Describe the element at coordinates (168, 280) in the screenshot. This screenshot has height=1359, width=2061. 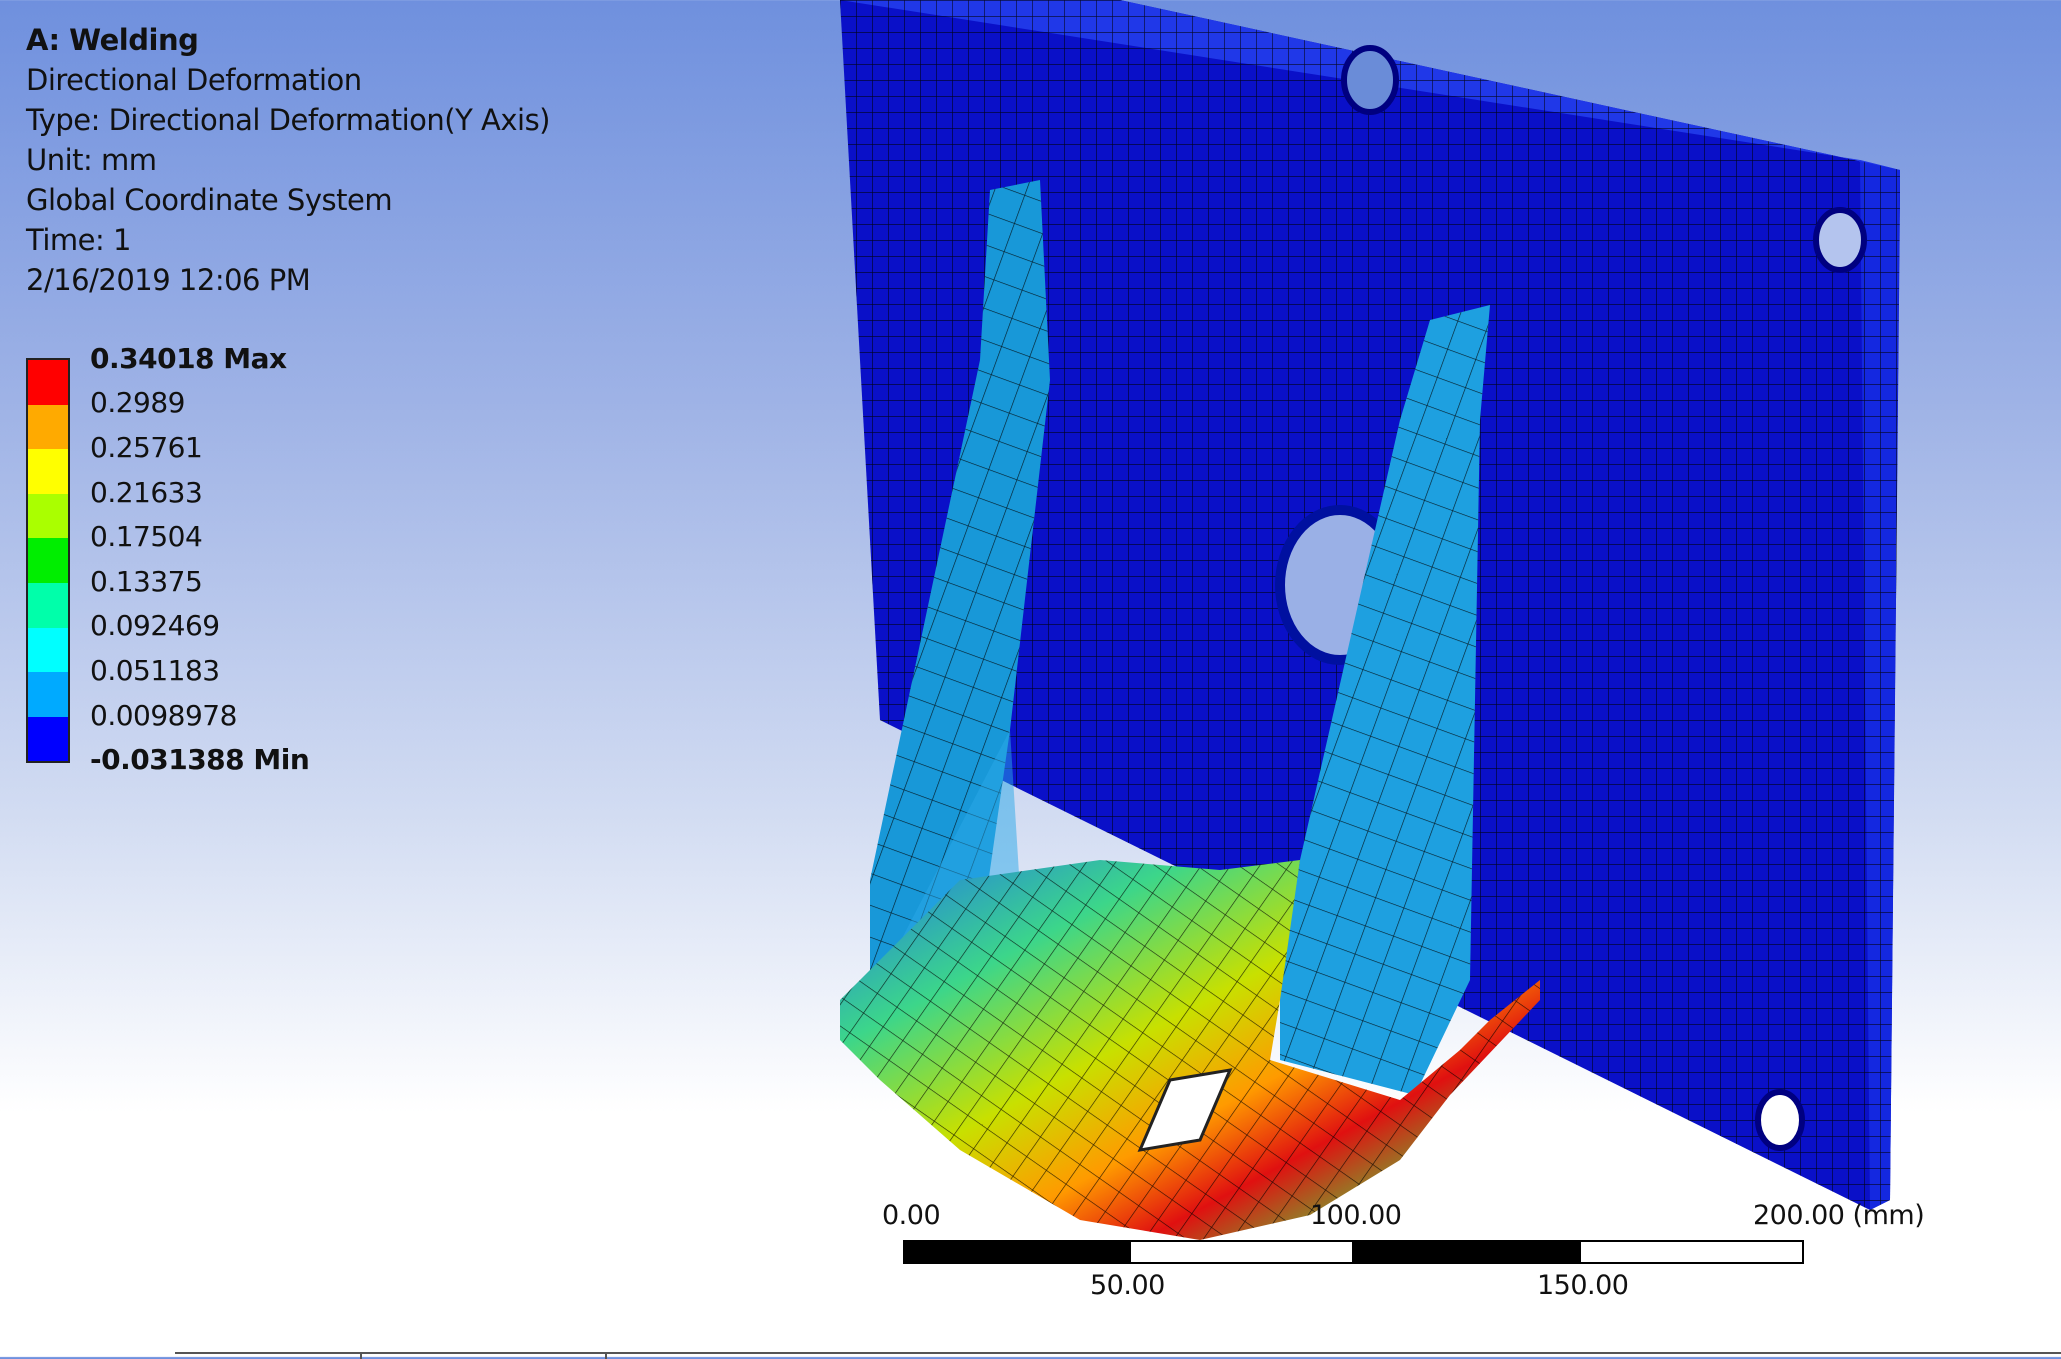
I see `result-date: 2/16/2019 12:06 PM` at that location.